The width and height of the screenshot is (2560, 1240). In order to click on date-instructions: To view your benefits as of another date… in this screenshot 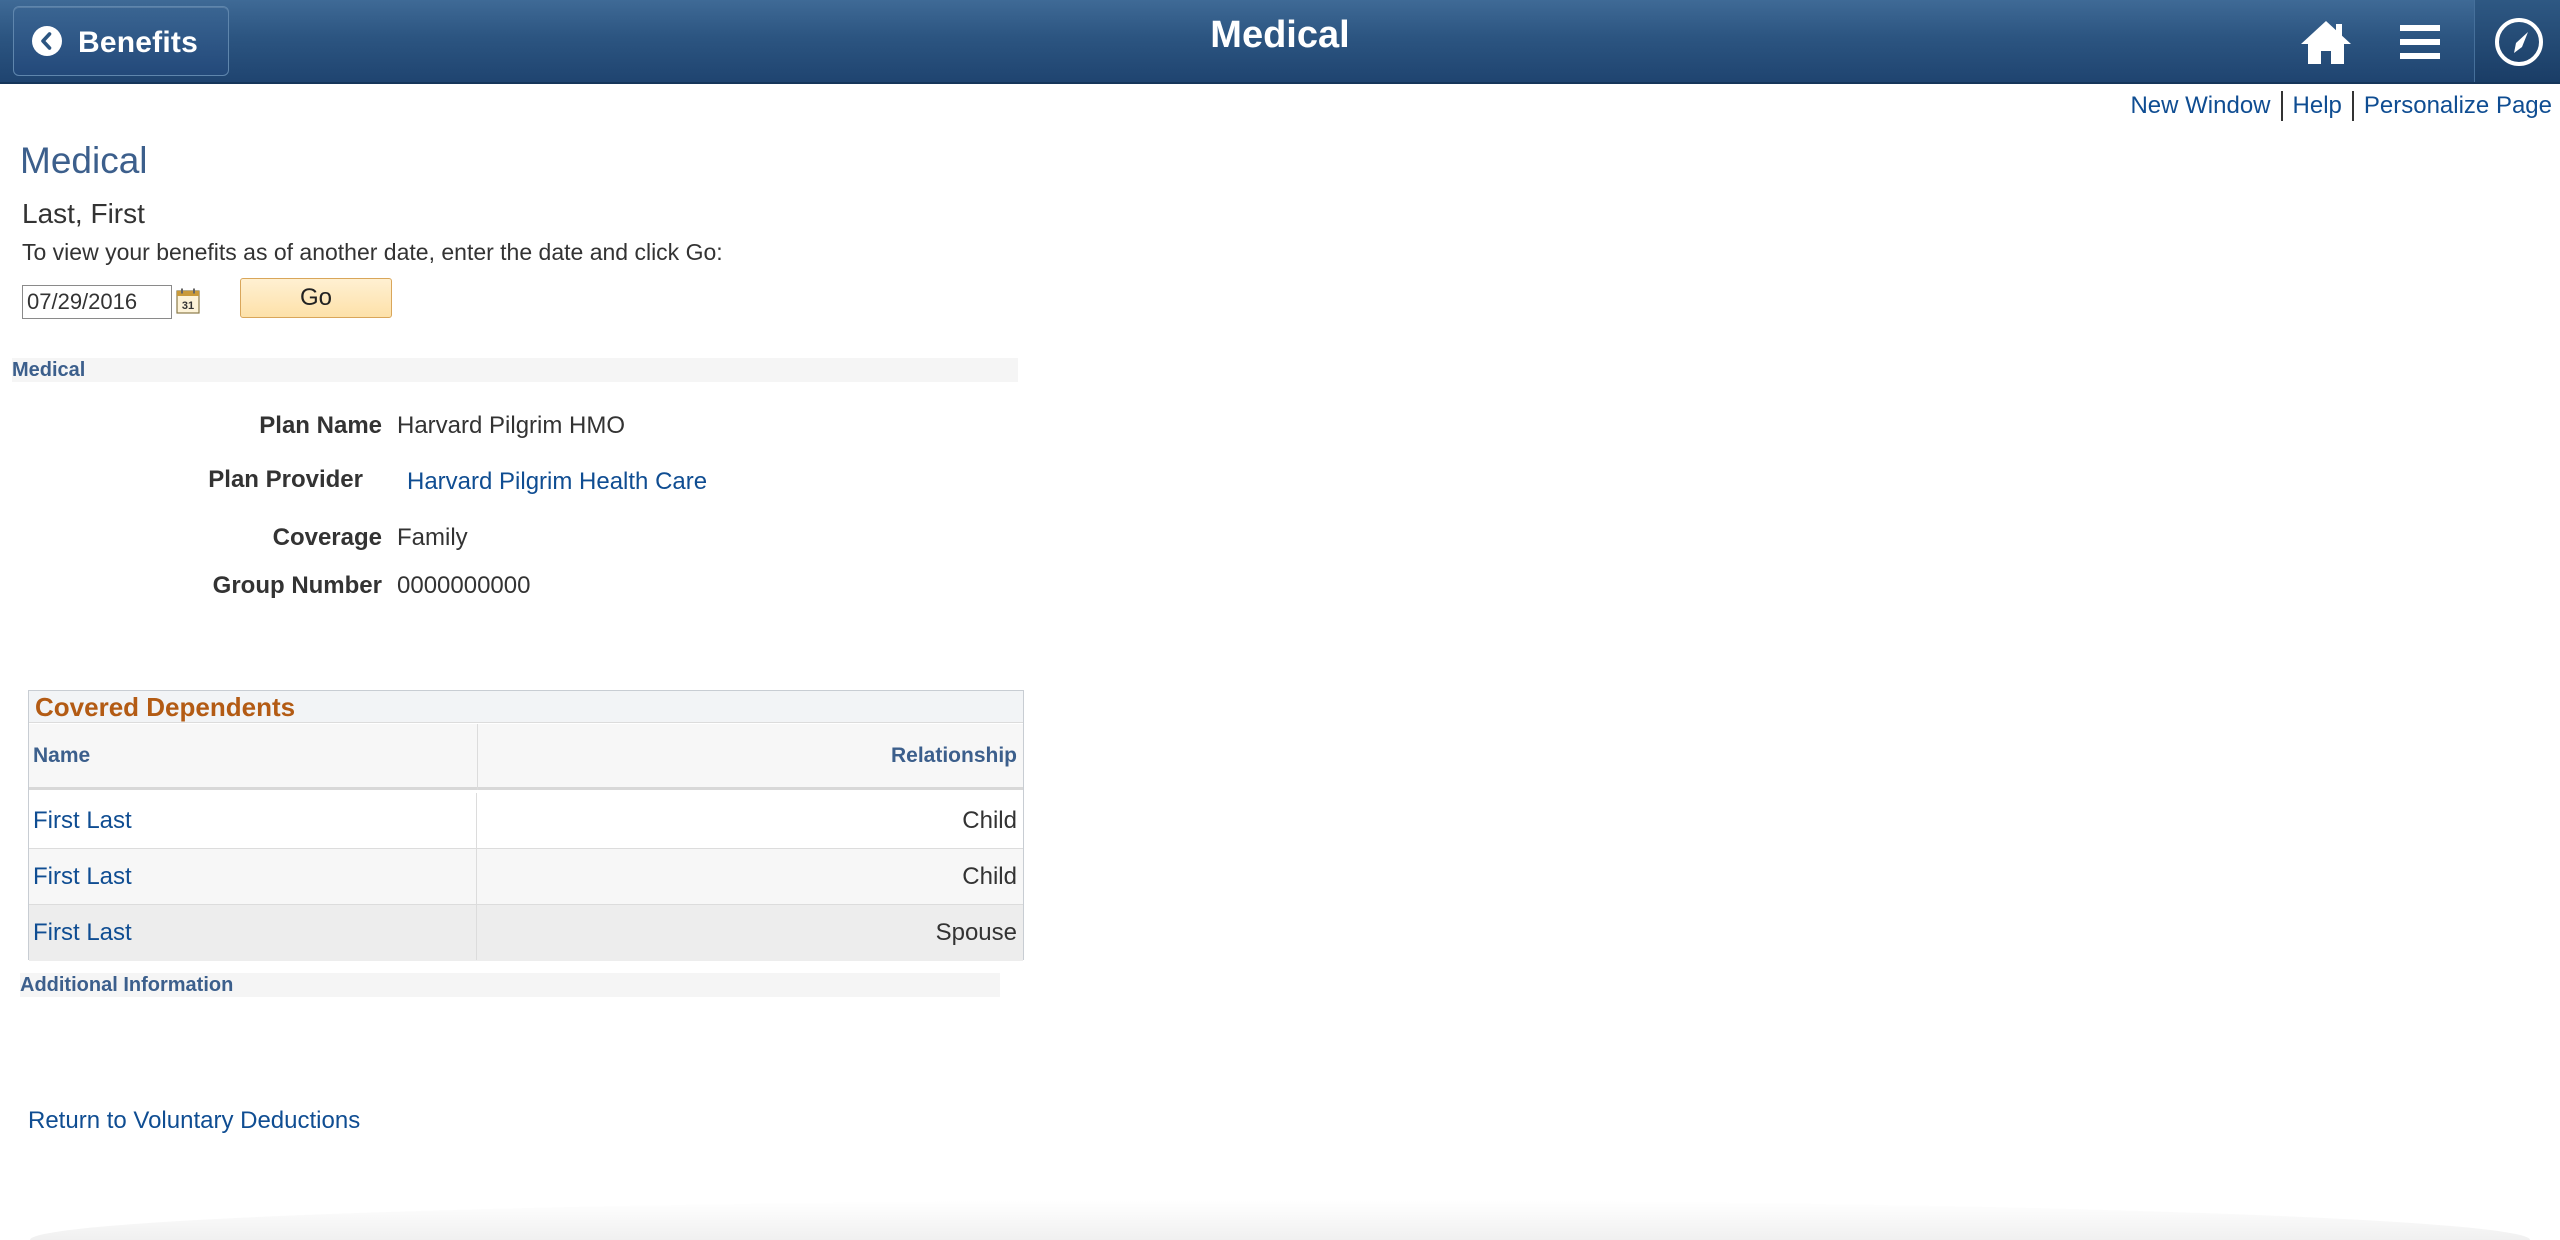, I will do `click(372, 252)`.